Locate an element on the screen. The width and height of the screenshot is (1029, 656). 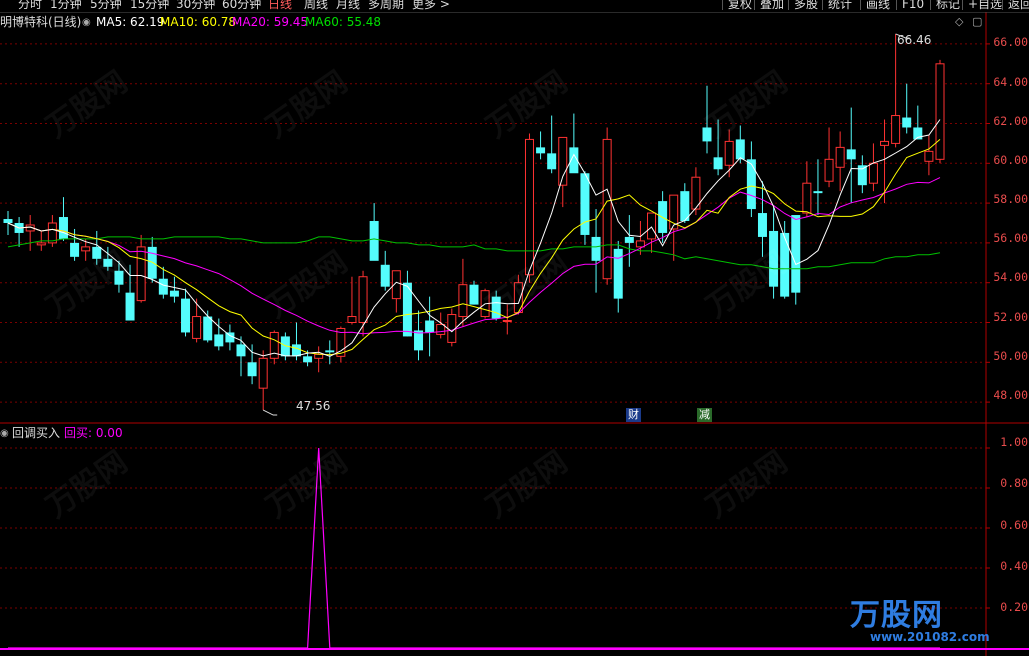
indicator-tick: 0.40 is located at coordinates (1014, 566).